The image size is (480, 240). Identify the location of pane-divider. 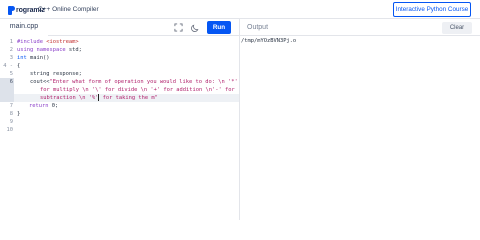
(239, 119).